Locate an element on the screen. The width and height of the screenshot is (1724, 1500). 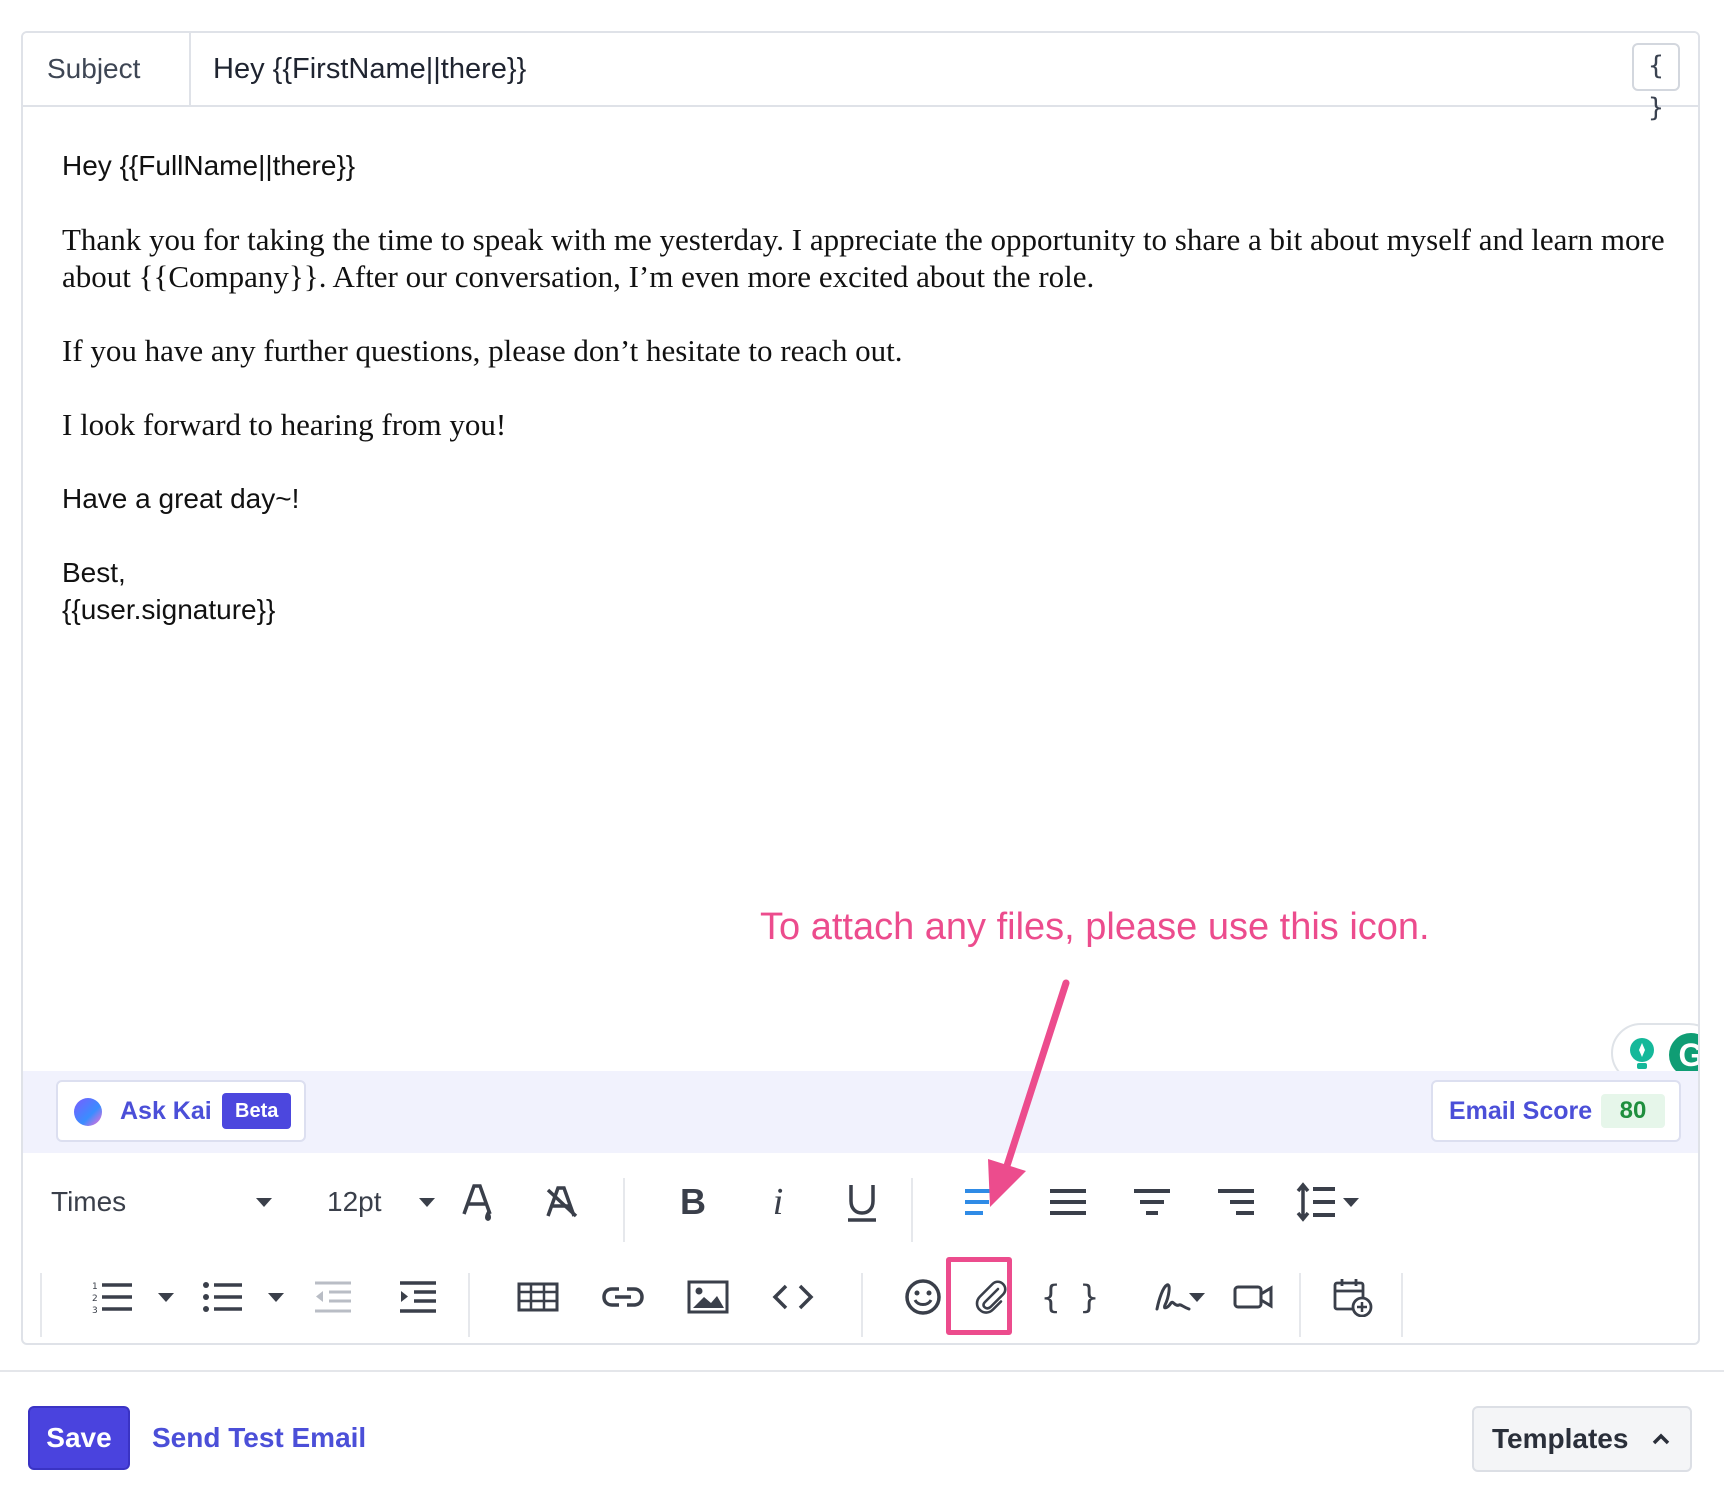
emoji-icon is located at coordinates (923, 1297).